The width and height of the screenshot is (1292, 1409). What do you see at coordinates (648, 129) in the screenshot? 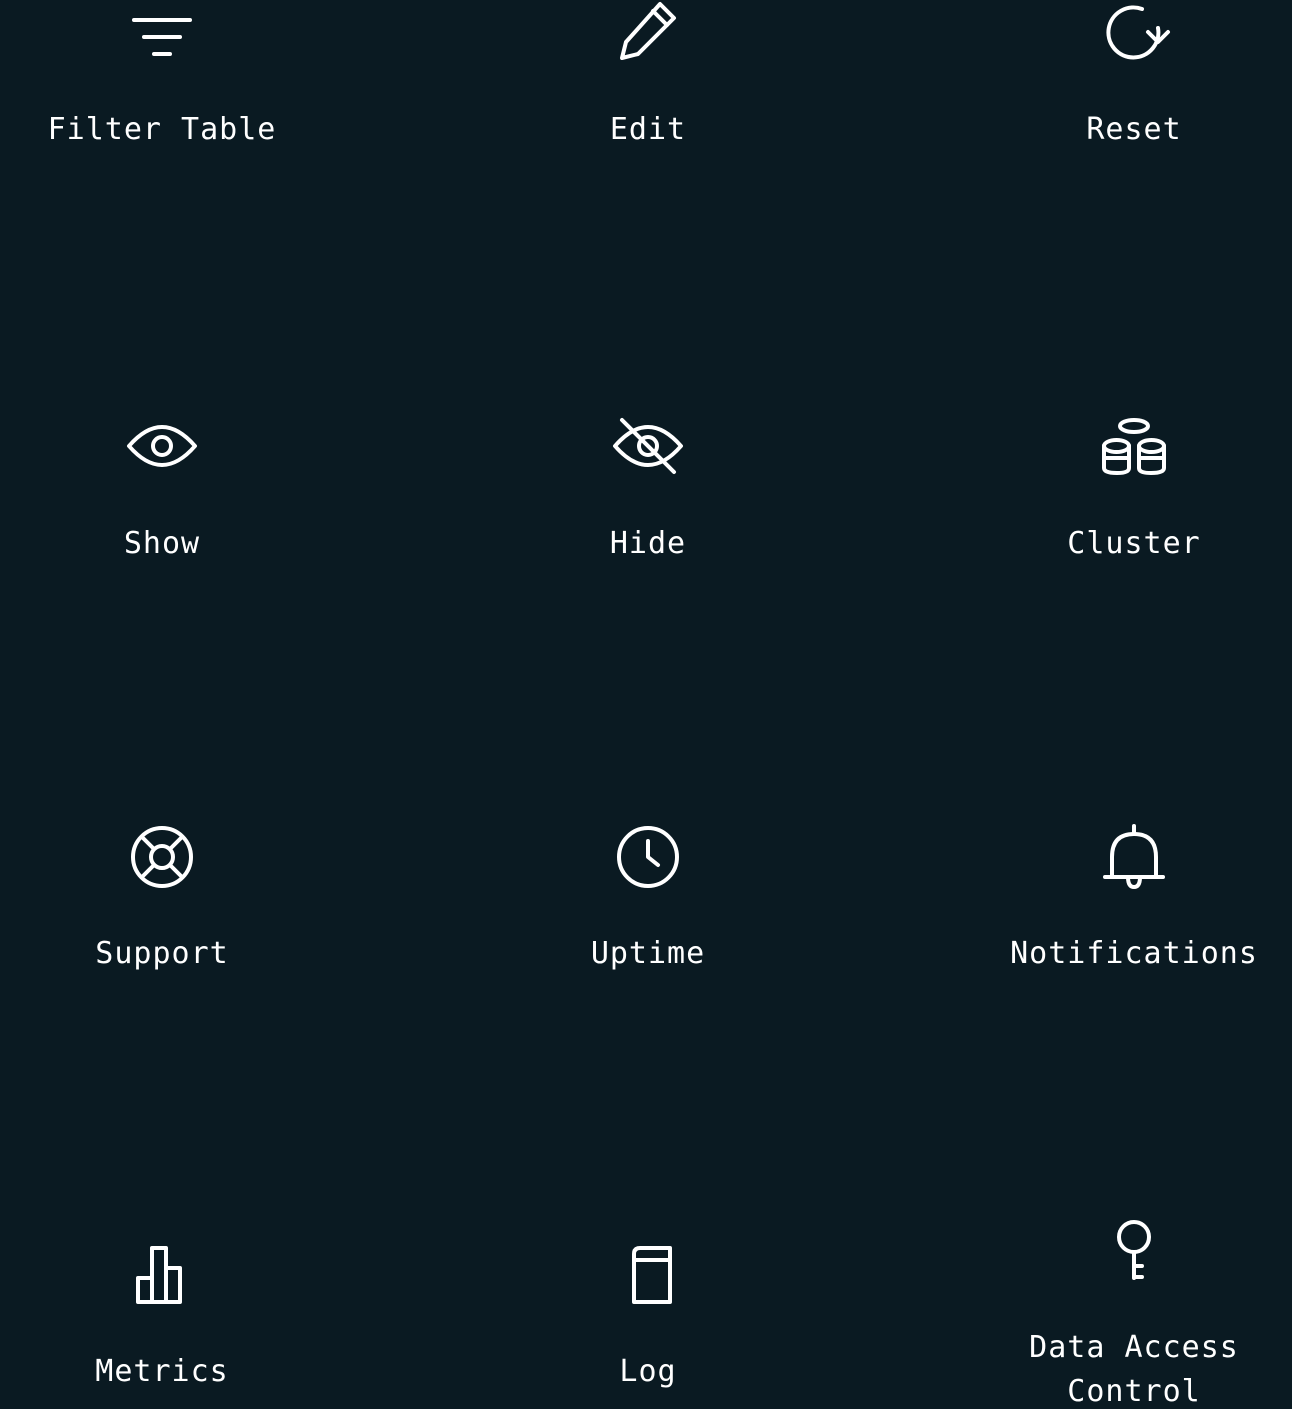
I see `tile-label: Edit` at bounding box center [648, 129].